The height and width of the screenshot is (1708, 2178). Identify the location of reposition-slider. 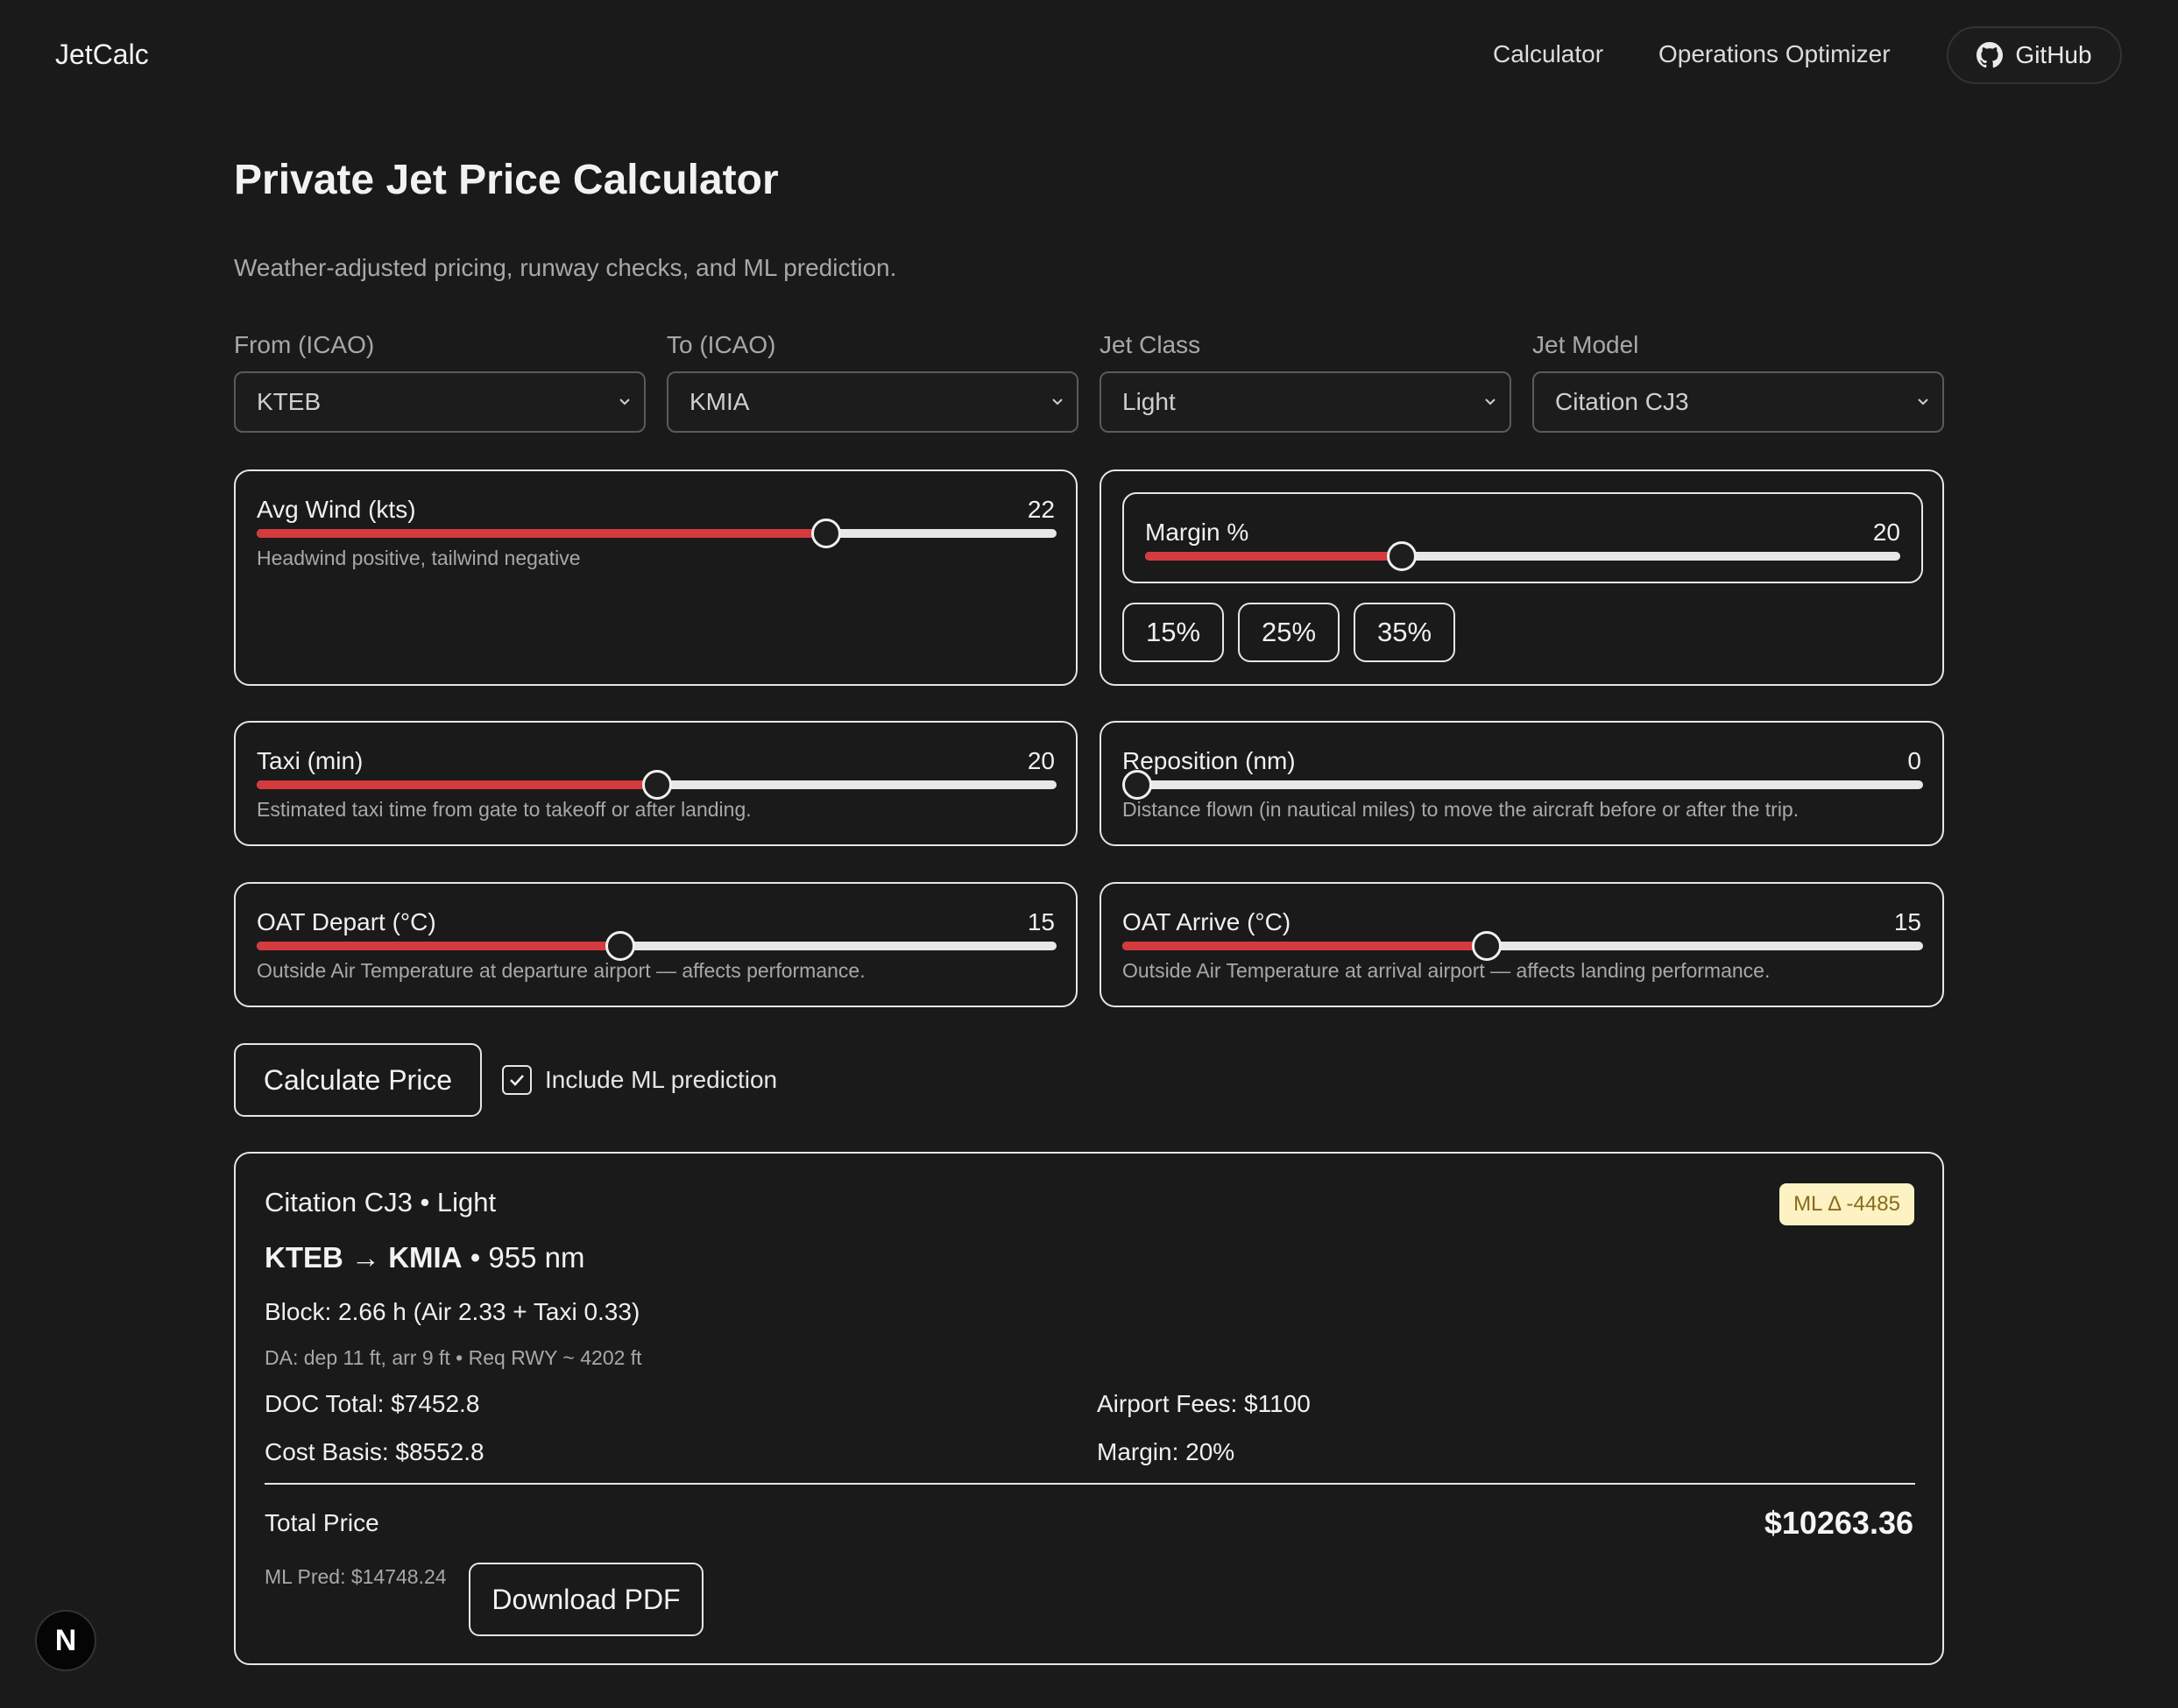
(1522, 785).